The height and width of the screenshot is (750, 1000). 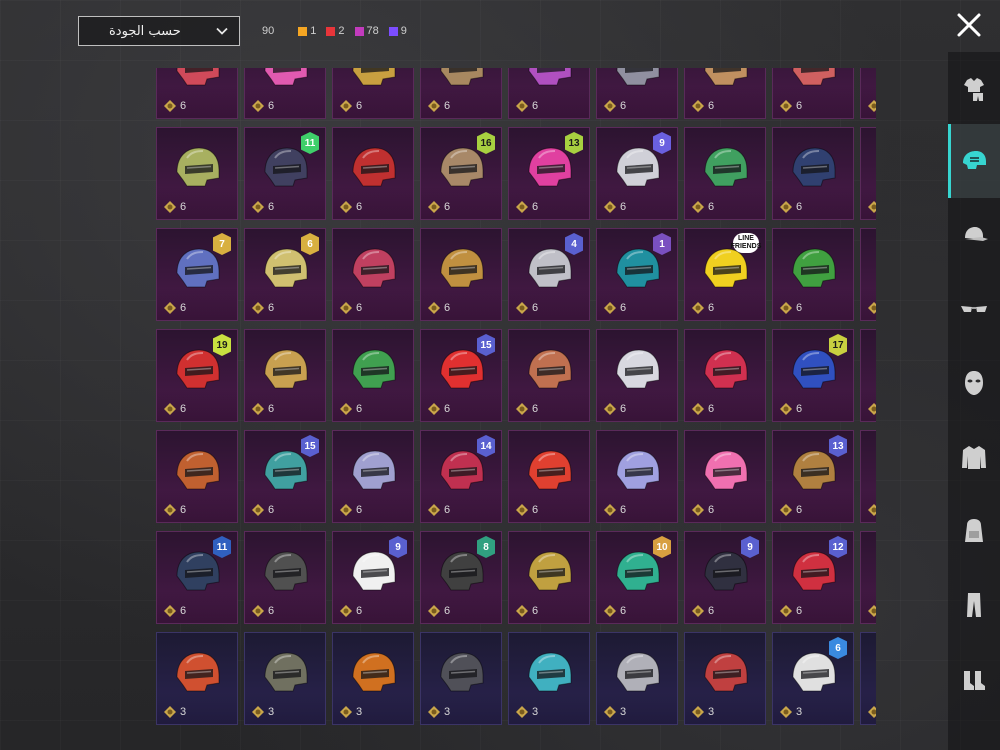 I want to click on helmet-card: 10 6, so click(x=637, y=577).